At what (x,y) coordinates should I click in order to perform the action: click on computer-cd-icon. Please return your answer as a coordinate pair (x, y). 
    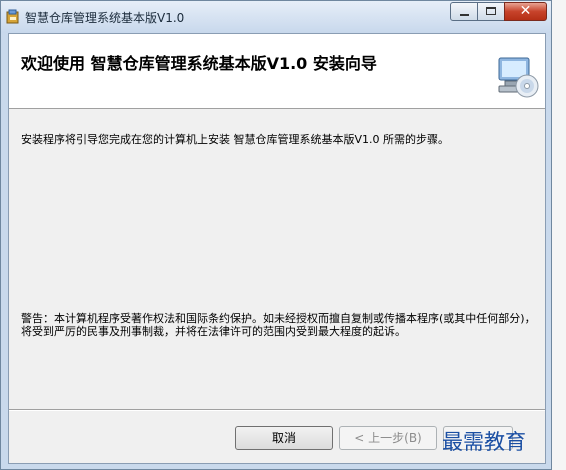
    Looking at the image, I should click on (518, 77).